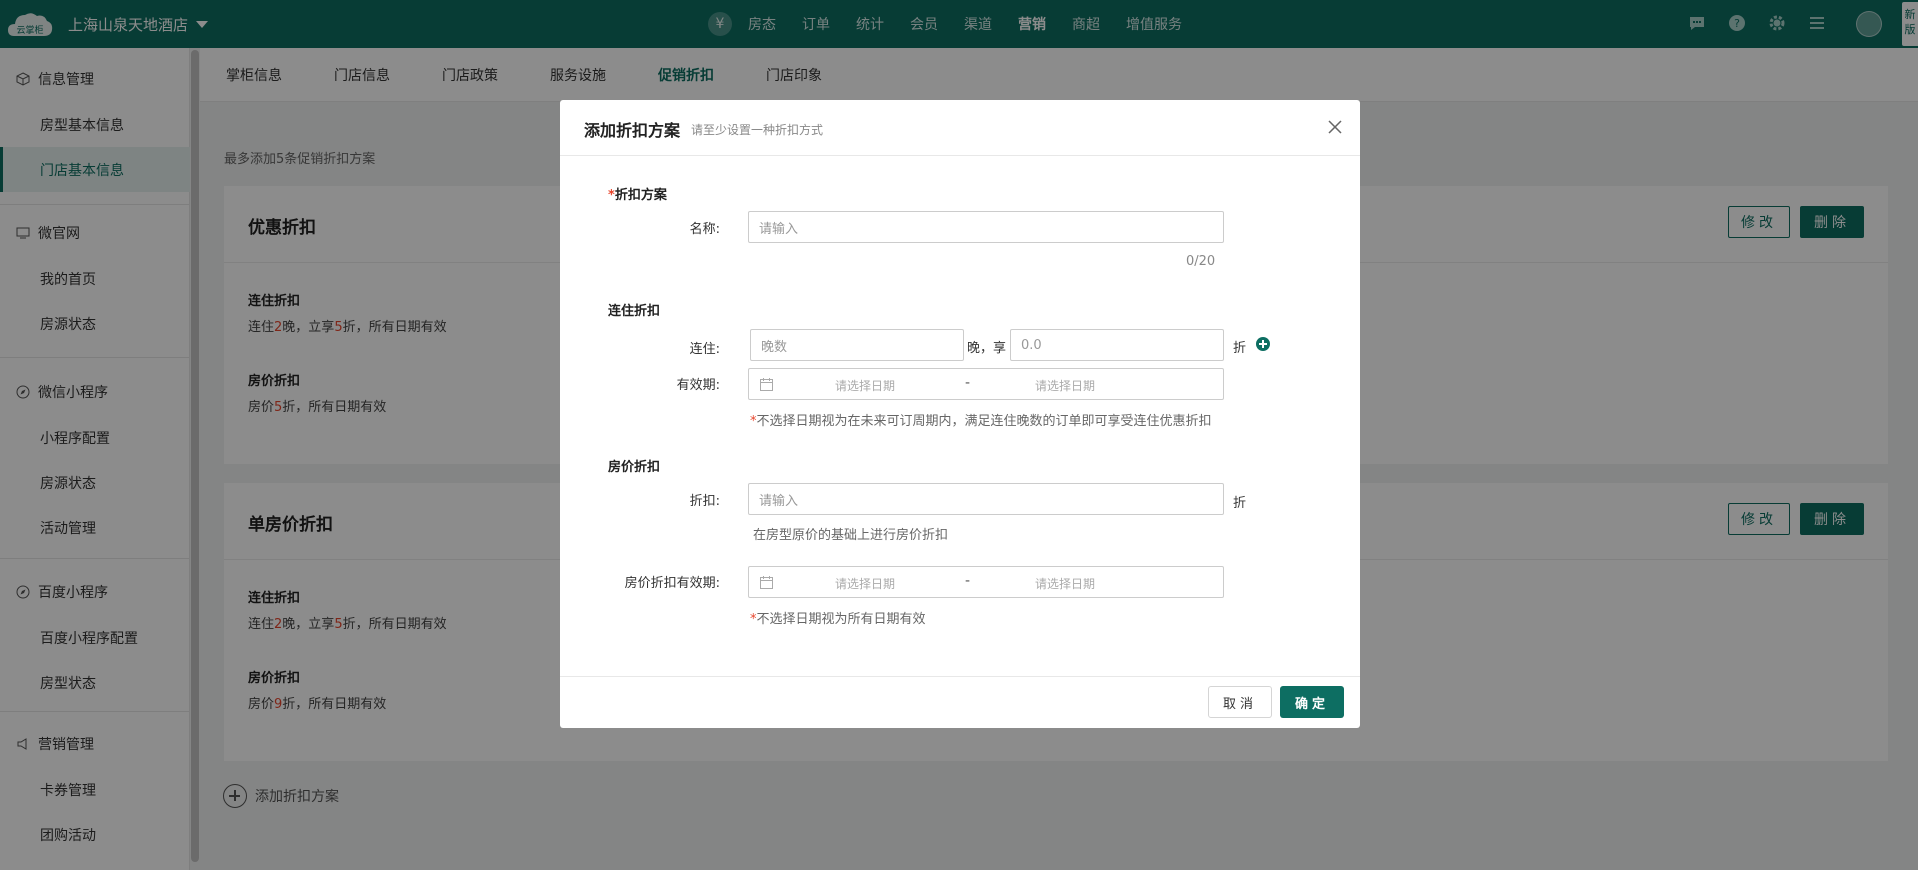  I want to click on close-icon, so click(1335, 127).